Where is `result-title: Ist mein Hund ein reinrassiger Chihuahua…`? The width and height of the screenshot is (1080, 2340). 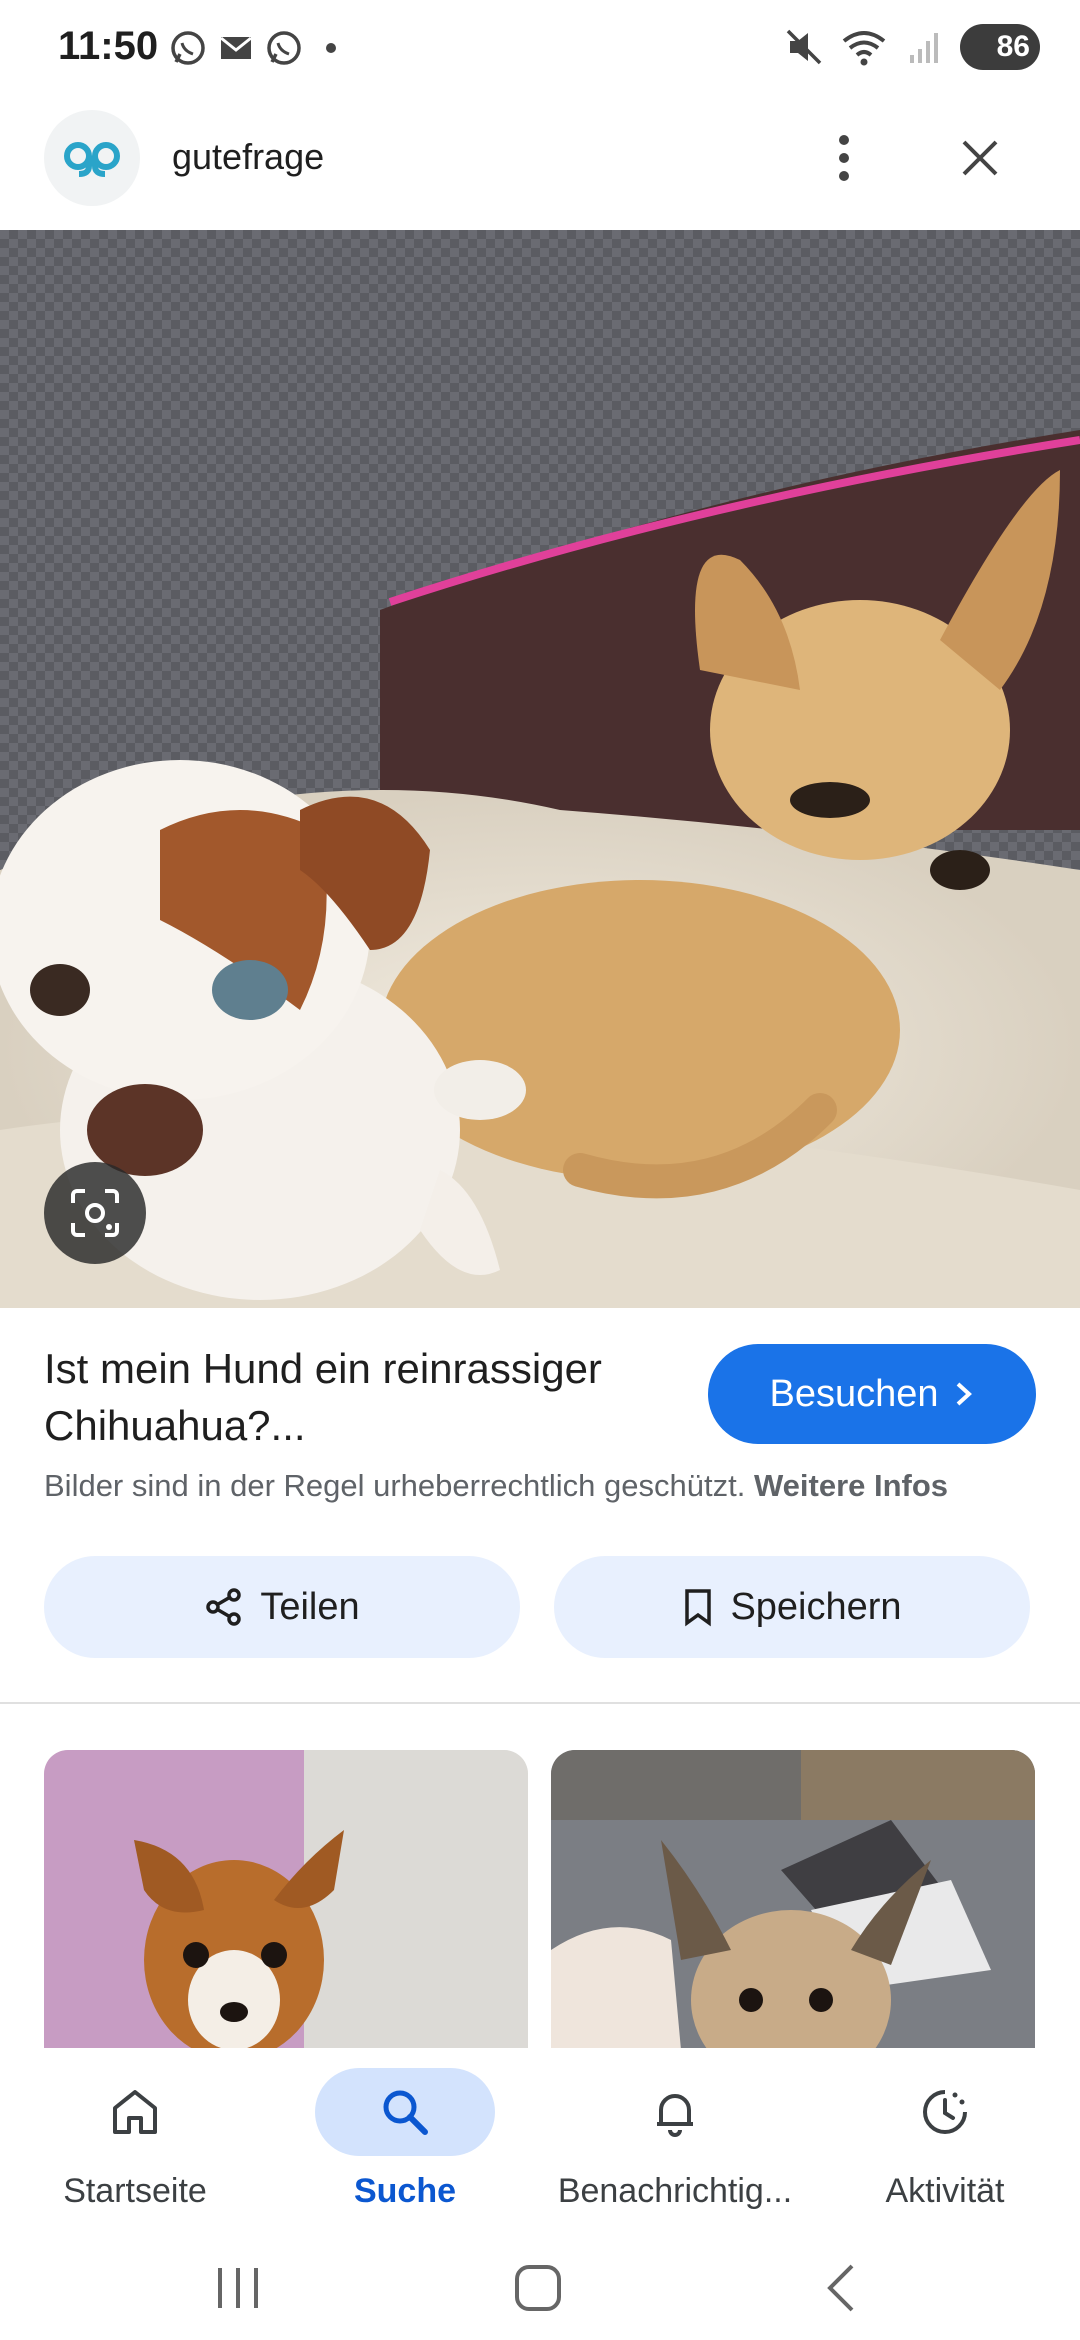 result-title: Ist mein Hund ein reinrassiger Chihuahua… is located at coordinates (354, 1397).